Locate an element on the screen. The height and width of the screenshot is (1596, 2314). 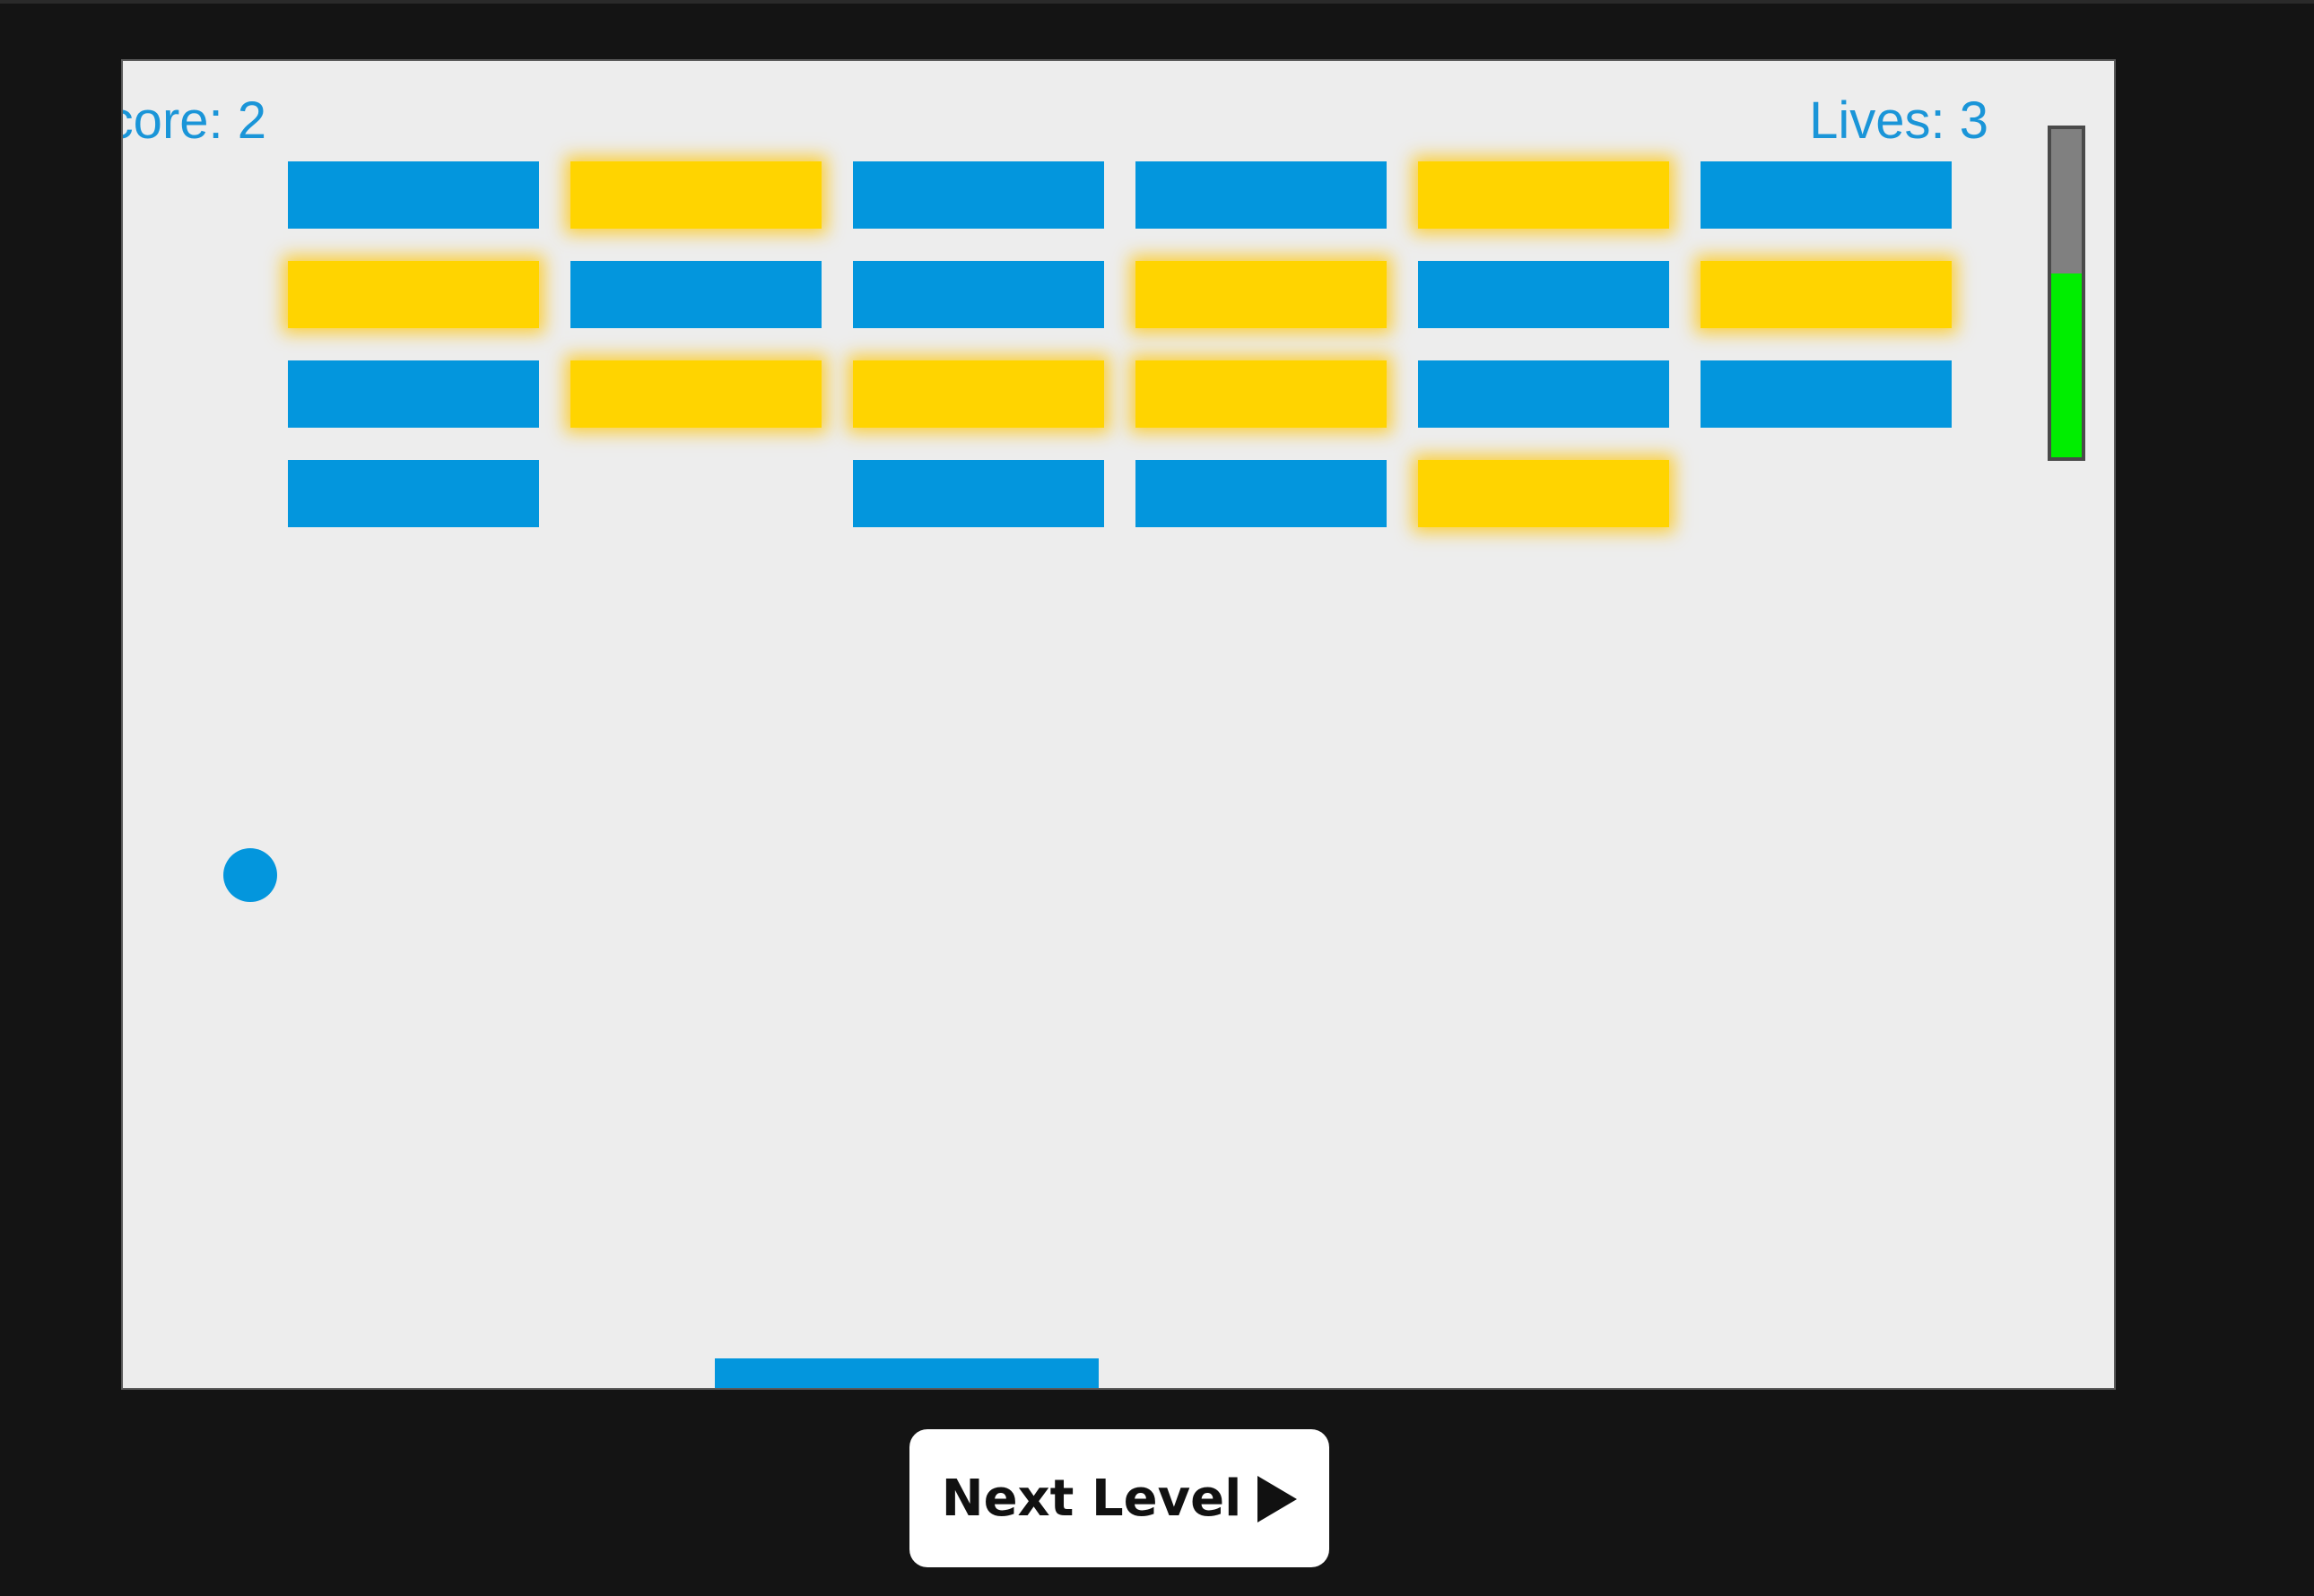
power-meter is located at coordinates (2066, 294).